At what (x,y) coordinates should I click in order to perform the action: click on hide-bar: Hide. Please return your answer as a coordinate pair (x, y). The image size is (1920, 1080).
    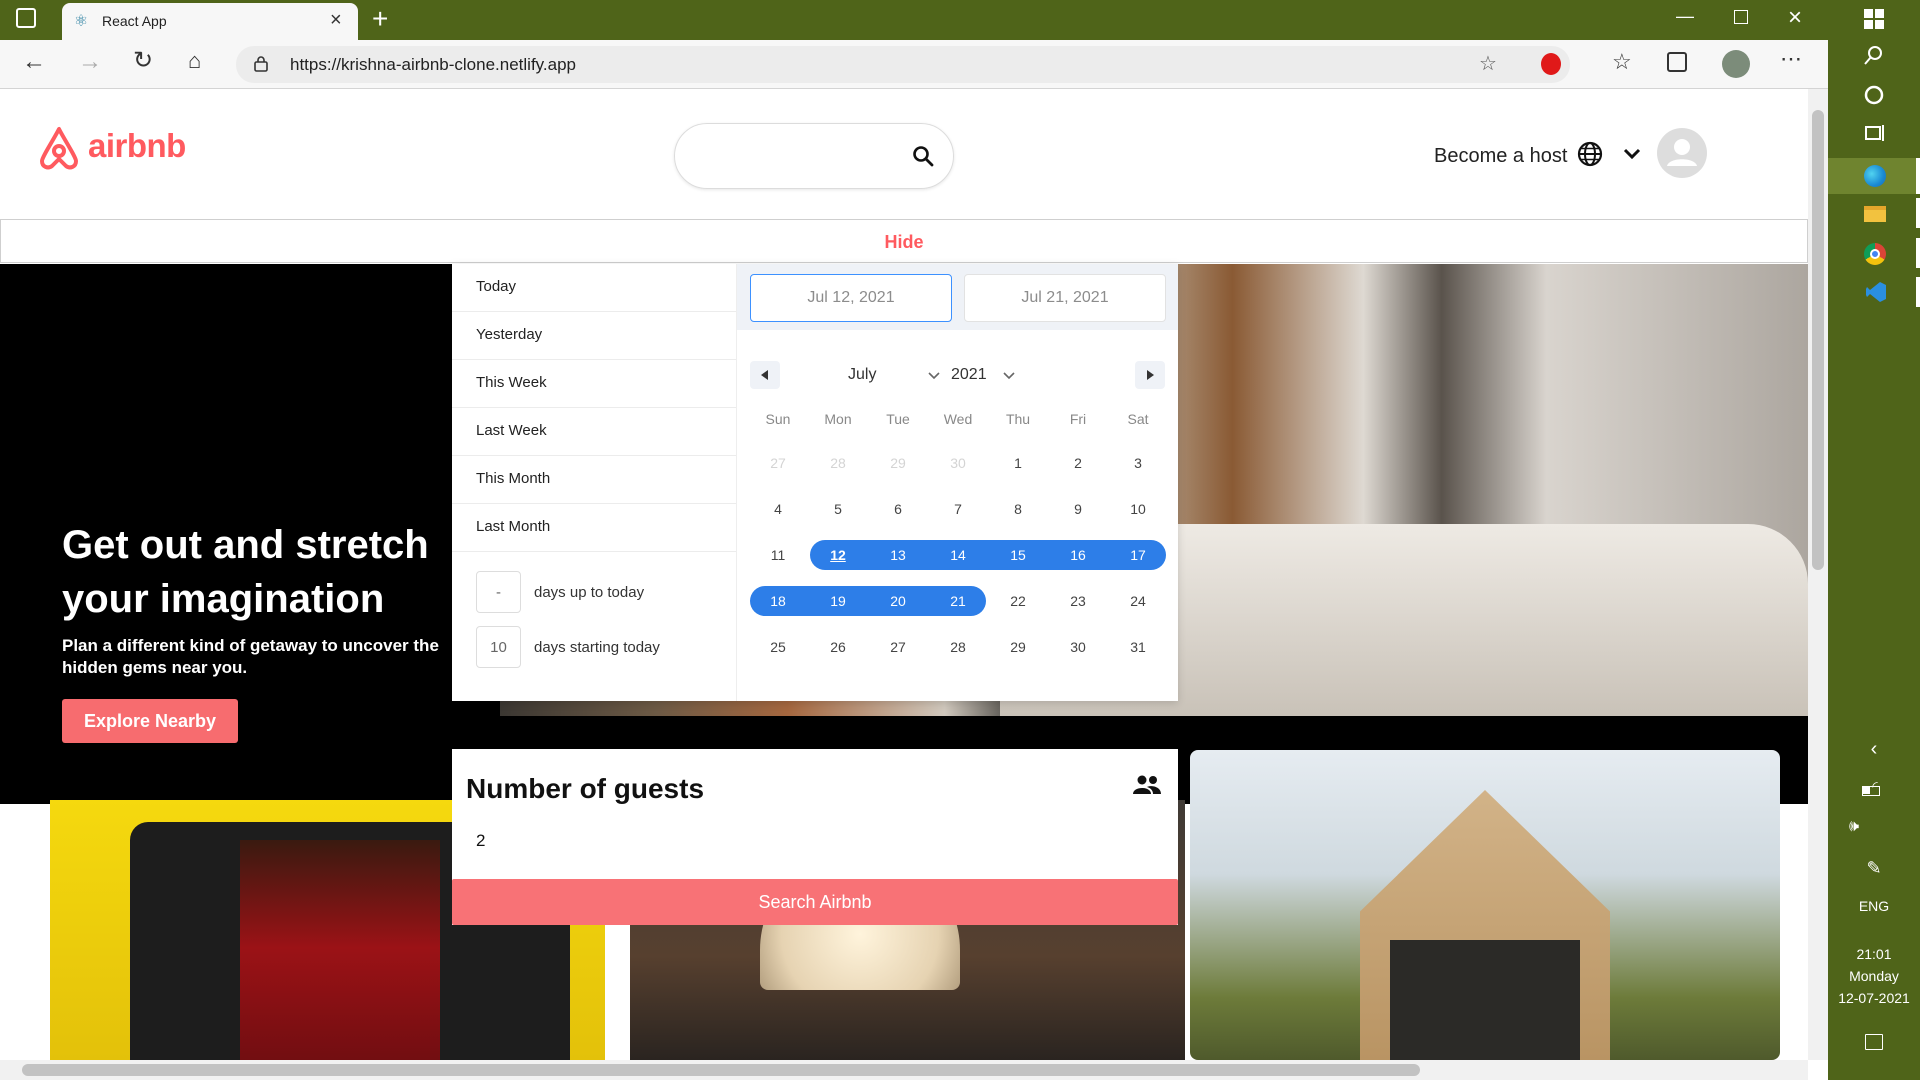
    Looking at the image, I should click on (904, 241).